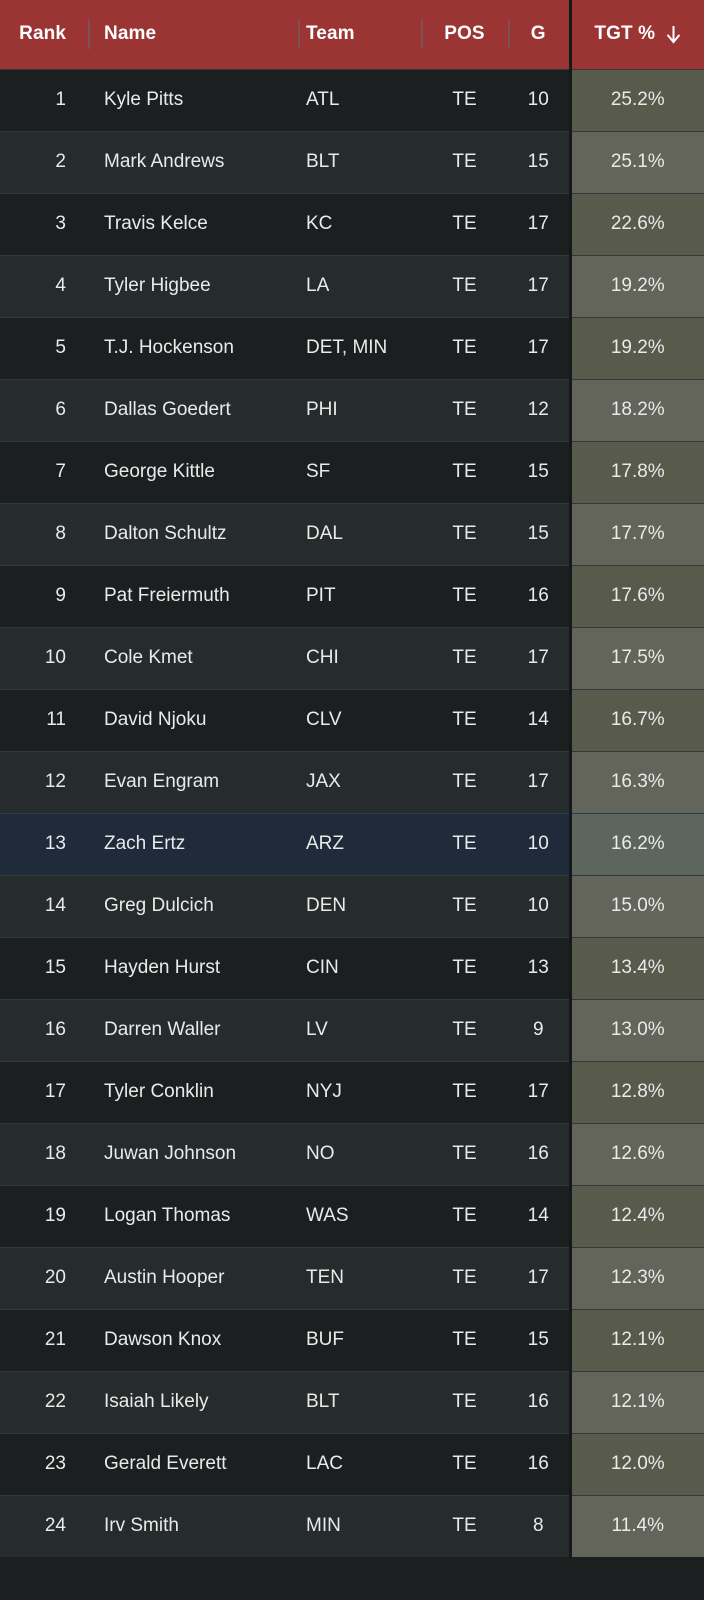 This screenshot has width=704, height=1600. I want to click on table-row: 18 Juwan Johnson NO TE 16 12.6%, so click(352, 1153).